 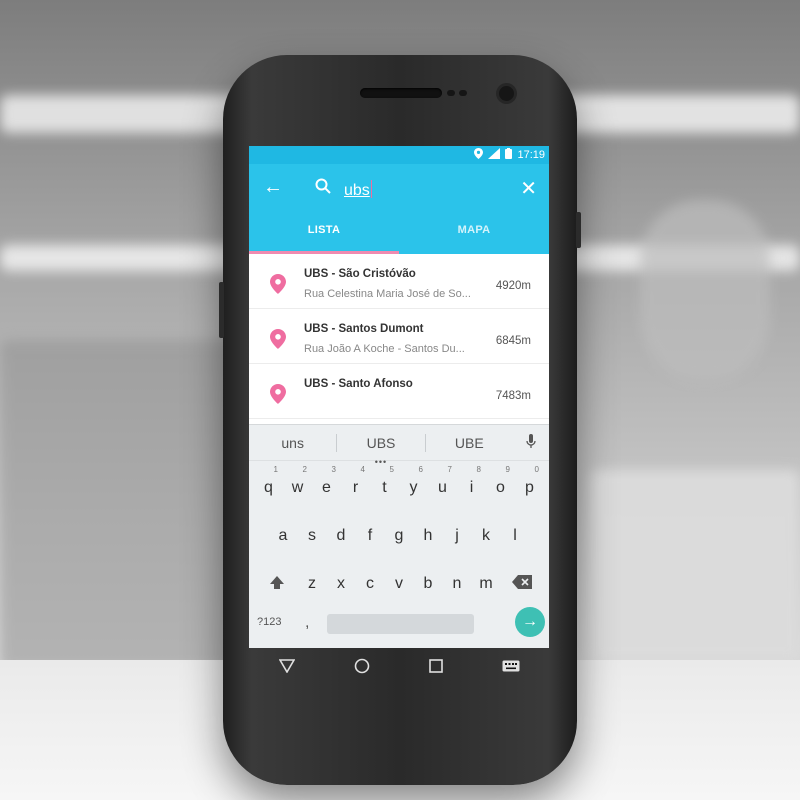 What do you see at coordinates (324, 234) in the screenshot?
I see `tab-lista: LISTA` at bounding box center [324, 234].